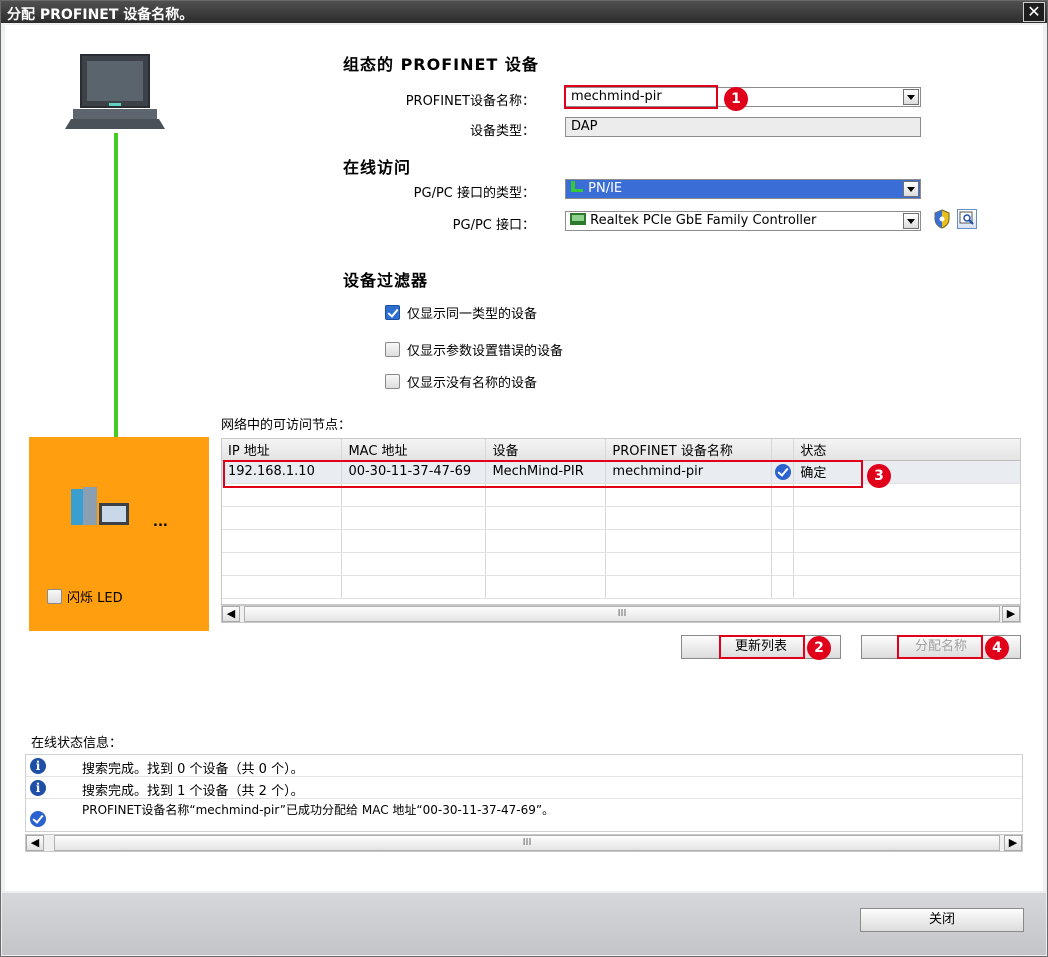 The height and width of the screenshot is (957, 1048). Describe the element at coordinates (472, 314) in the screenshot. I see `filter-same-type-label: 仅显示同一类型的设备` at that location.